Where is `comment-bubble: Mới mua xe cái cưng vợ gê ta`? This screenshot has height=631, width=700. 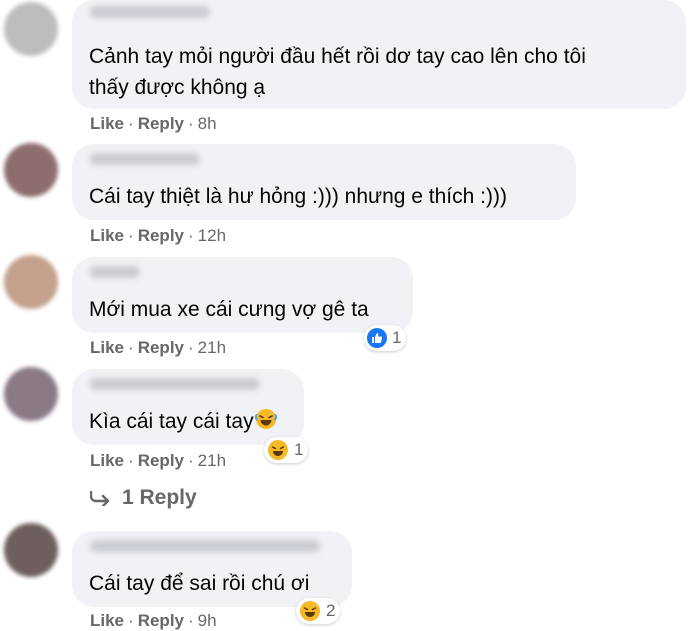
comment-bubble: Mới mua xe cái cưng vợ gê ta is located at coordinates (242, 295).